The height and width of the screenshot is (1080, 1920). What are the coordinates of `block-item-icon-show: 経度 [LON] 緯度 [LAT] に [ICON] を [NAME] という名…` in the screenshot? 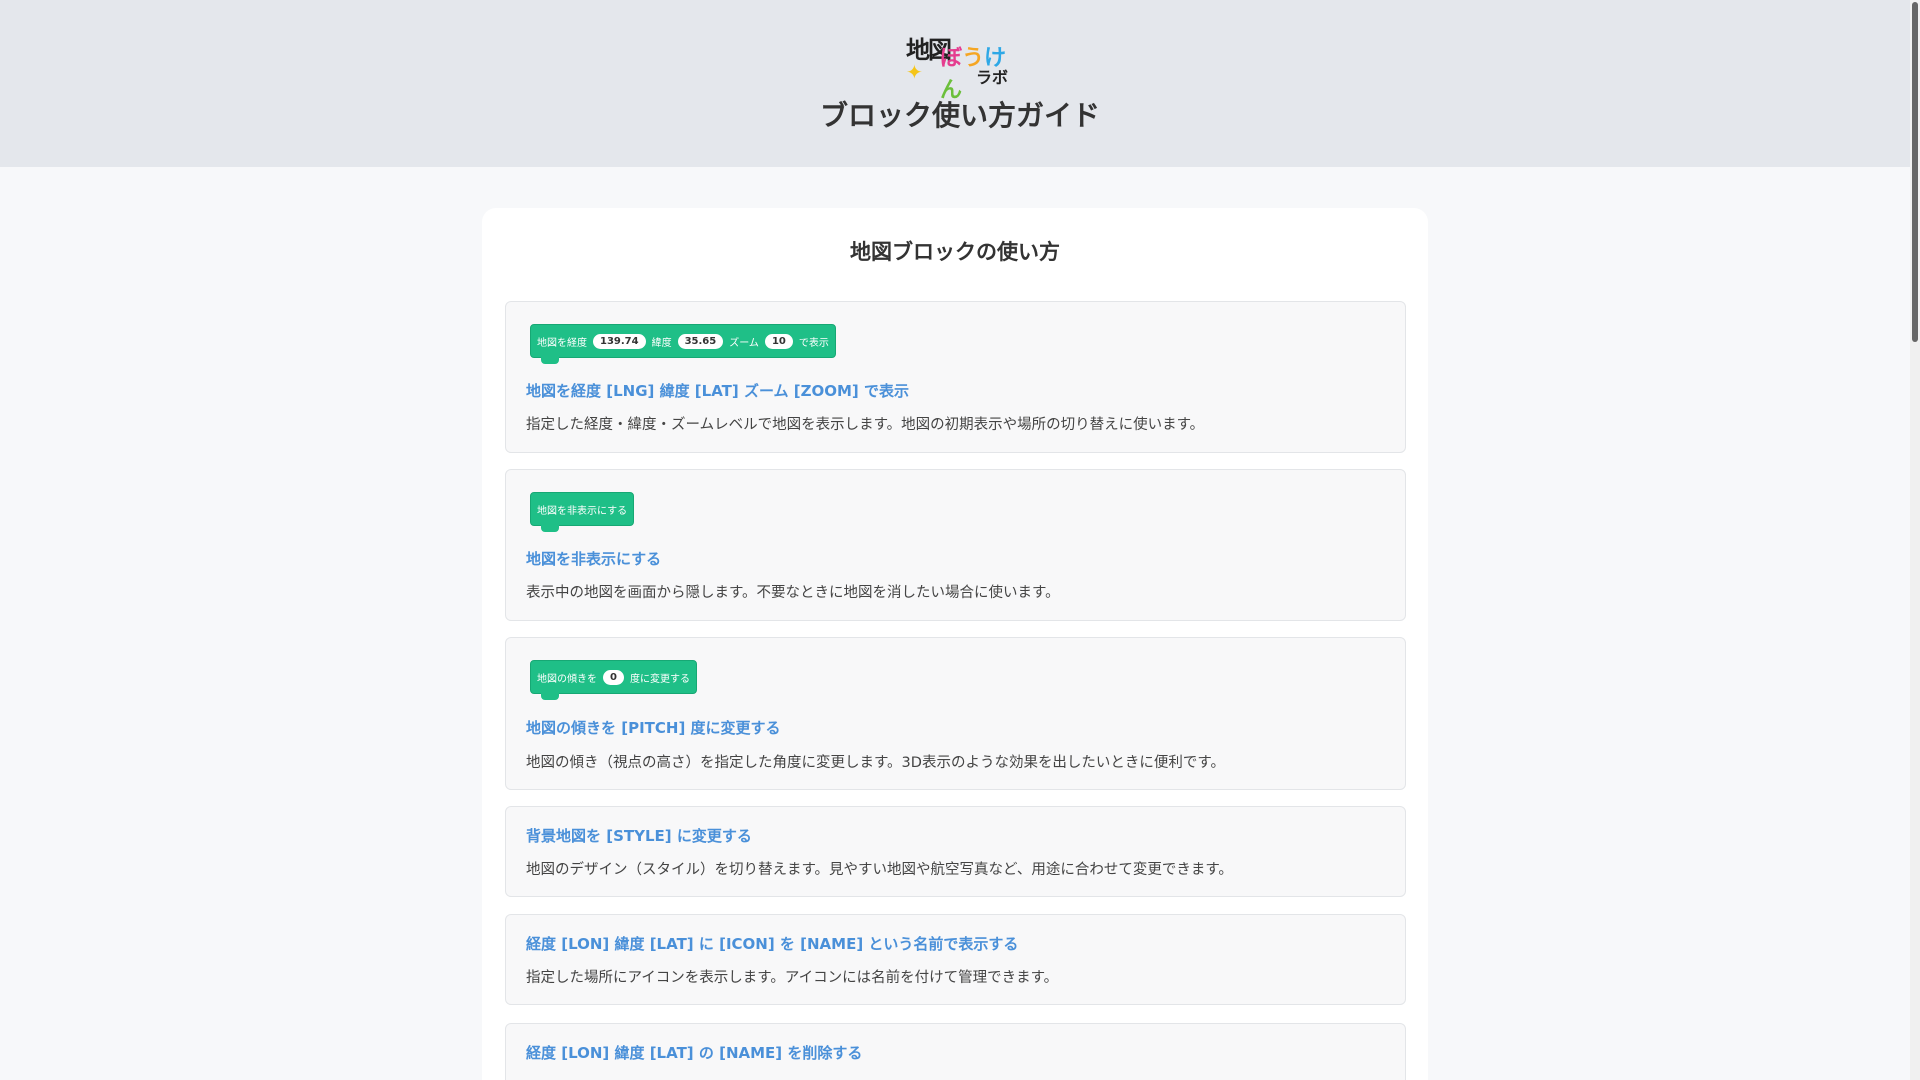 It's located at (955, 959).